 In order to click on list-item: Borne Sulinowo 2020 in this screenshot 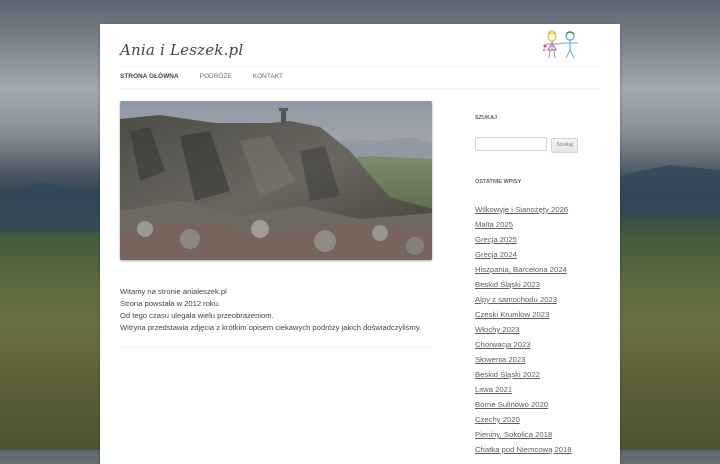, I will do `click(523, 404)`.